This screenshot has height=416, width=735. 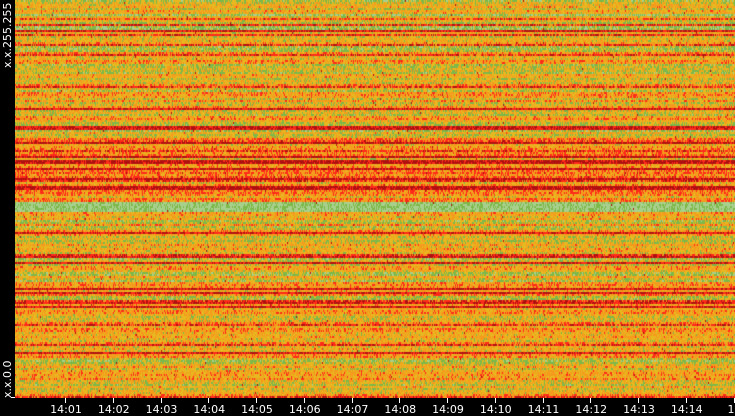 What do you see at coordinates (496, 409) in the screenshot?
I see `x-tick-label: 14:10` at bounding box center [496, 409].